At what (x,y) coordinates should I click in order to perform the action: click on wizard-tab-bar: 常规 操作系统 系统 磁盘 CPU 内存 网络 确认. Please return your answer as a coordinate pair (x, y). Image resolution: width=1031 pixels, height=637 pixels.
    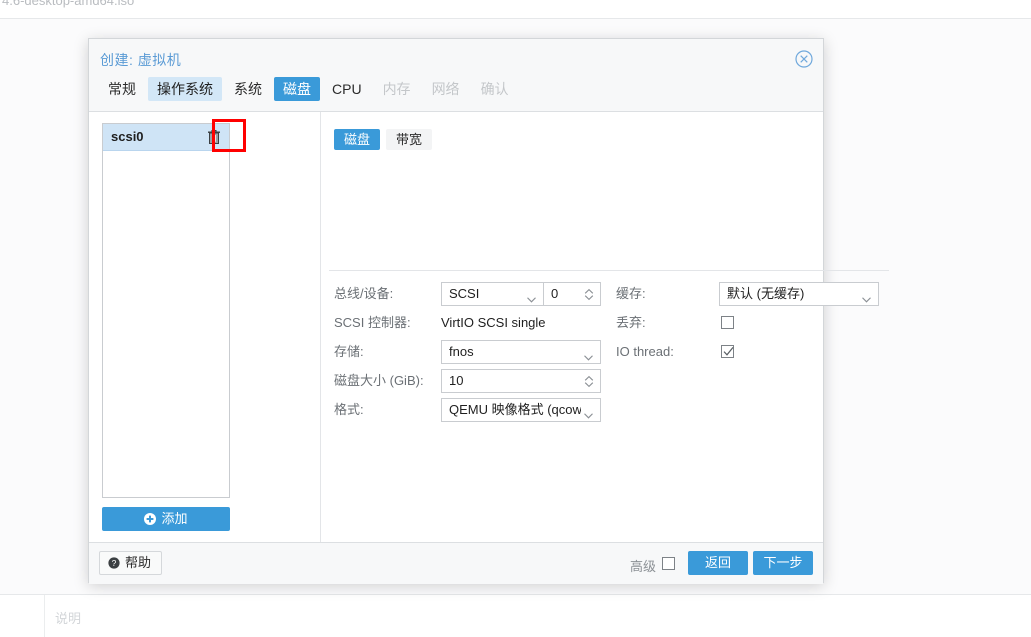
    Looking at the image, I should click on (456, 94).